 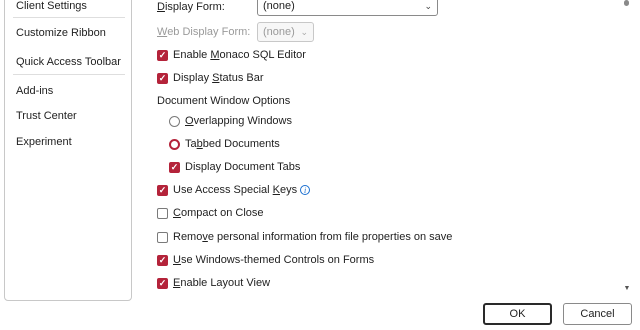 I want to click on display-status-bar-checkbox: Display Status Bar, so click(x=210, y=78).